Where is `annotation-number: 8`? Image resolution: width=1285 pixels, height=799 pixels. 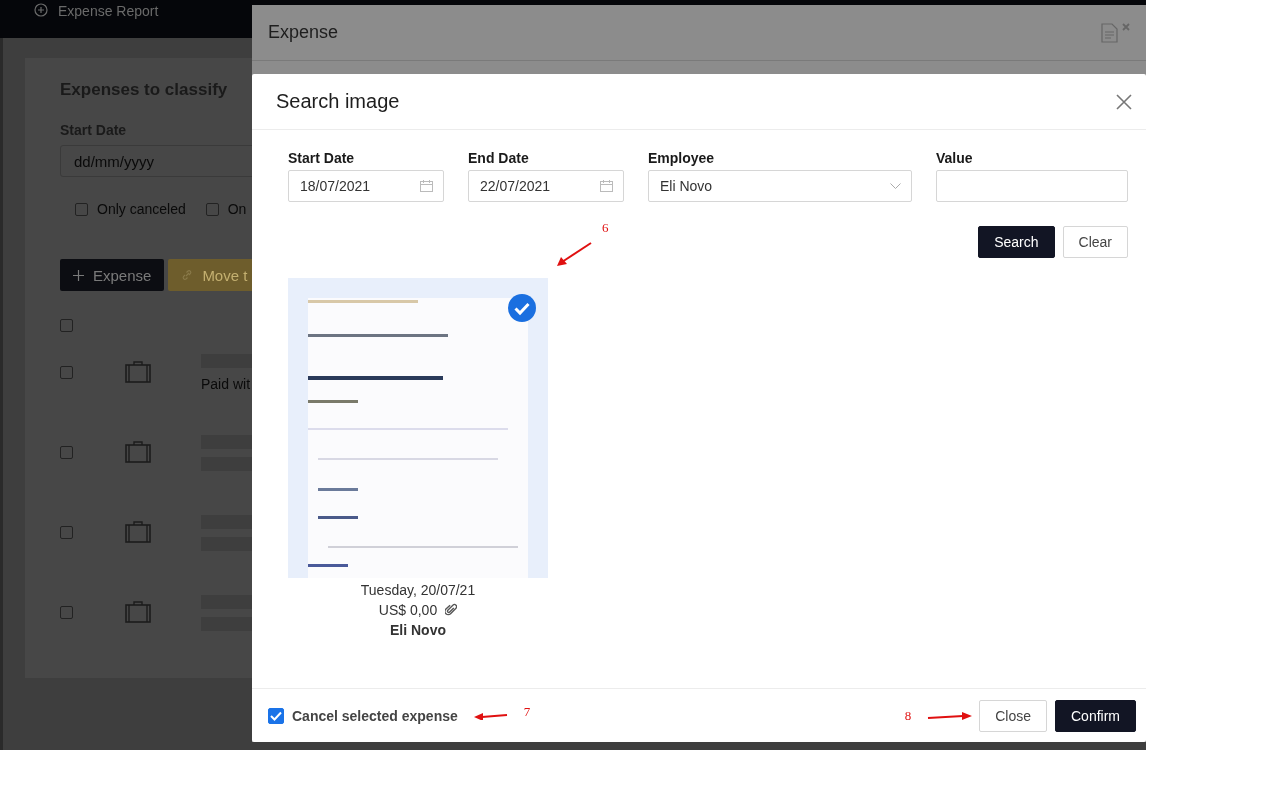 annotation-number: 8 is located at coordinates (908, 715).